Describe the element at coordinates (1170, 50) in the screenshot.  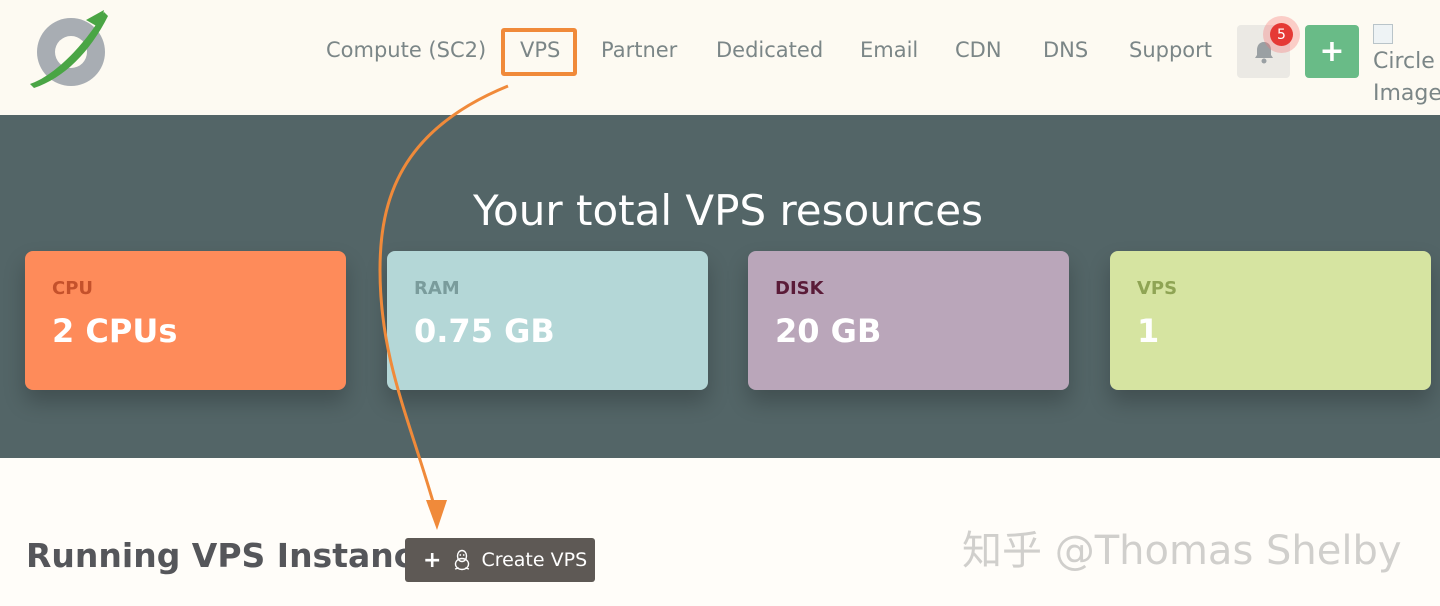
I see `nav-support: Support` at that location.